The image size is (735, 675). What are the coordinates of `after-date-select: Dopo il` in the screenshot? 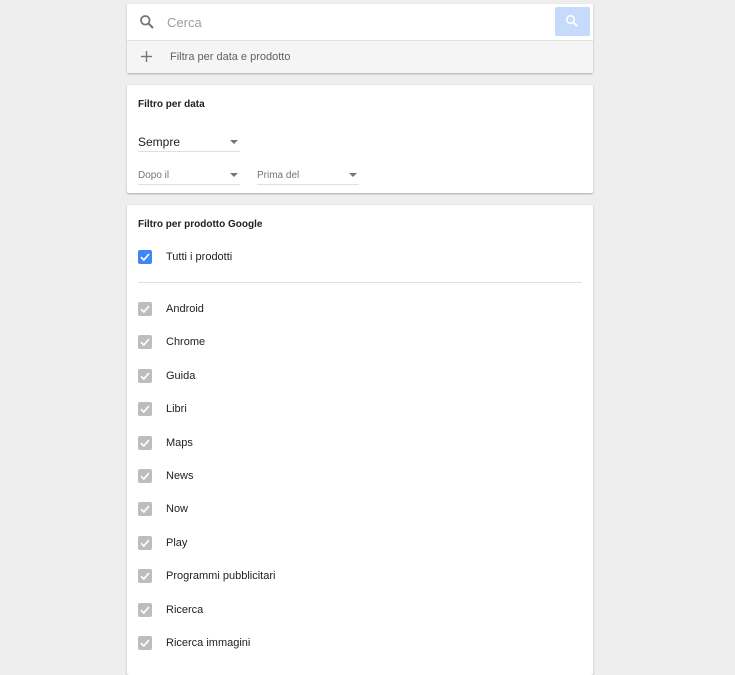 It's located at (189, 174).